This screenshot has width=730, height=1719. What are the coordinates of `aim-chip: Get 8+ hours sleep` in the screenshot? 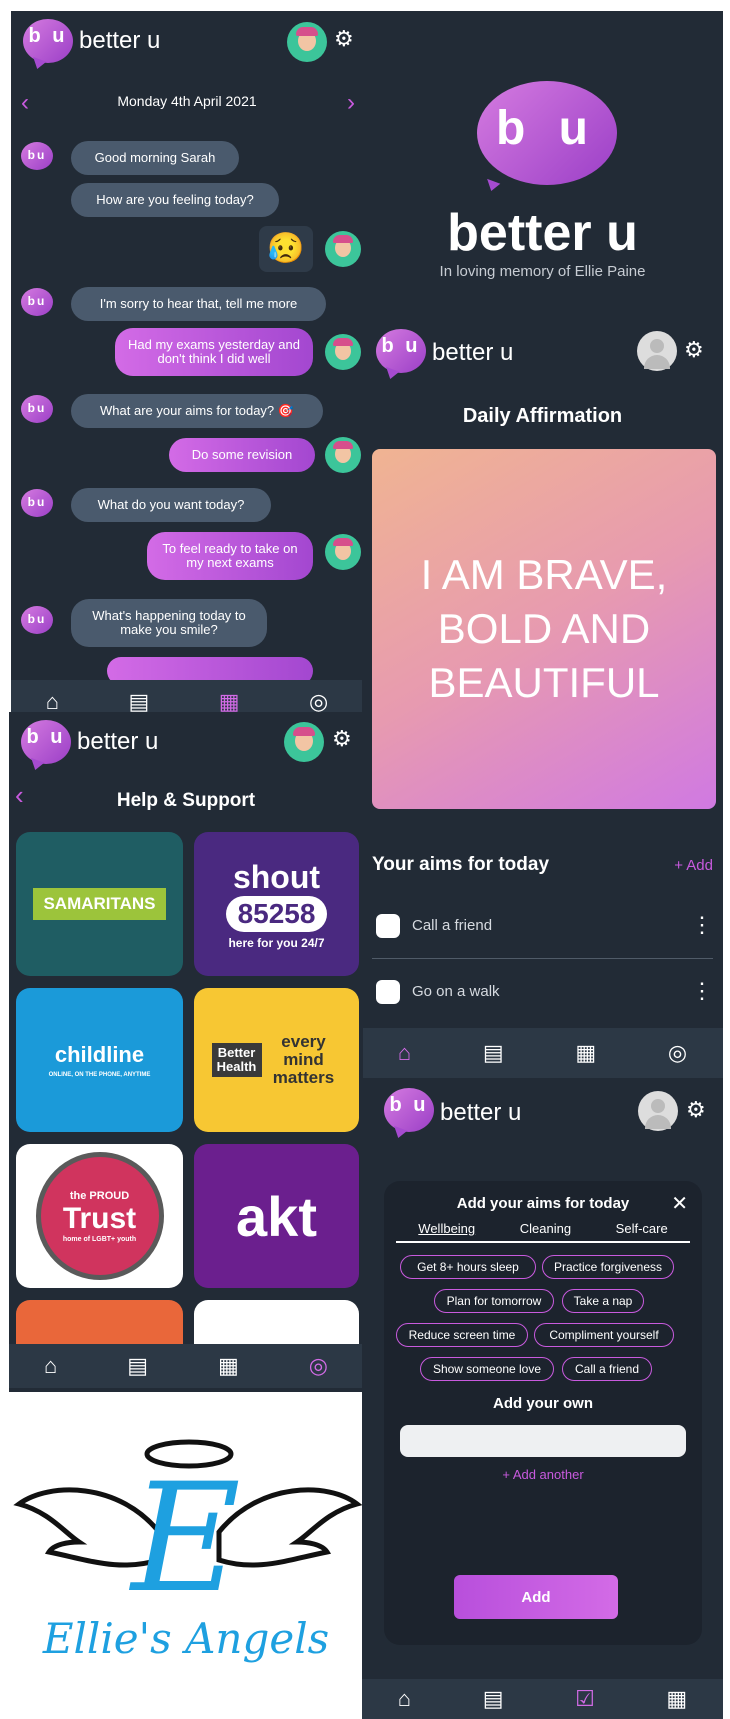 It's located at (468, 1267).